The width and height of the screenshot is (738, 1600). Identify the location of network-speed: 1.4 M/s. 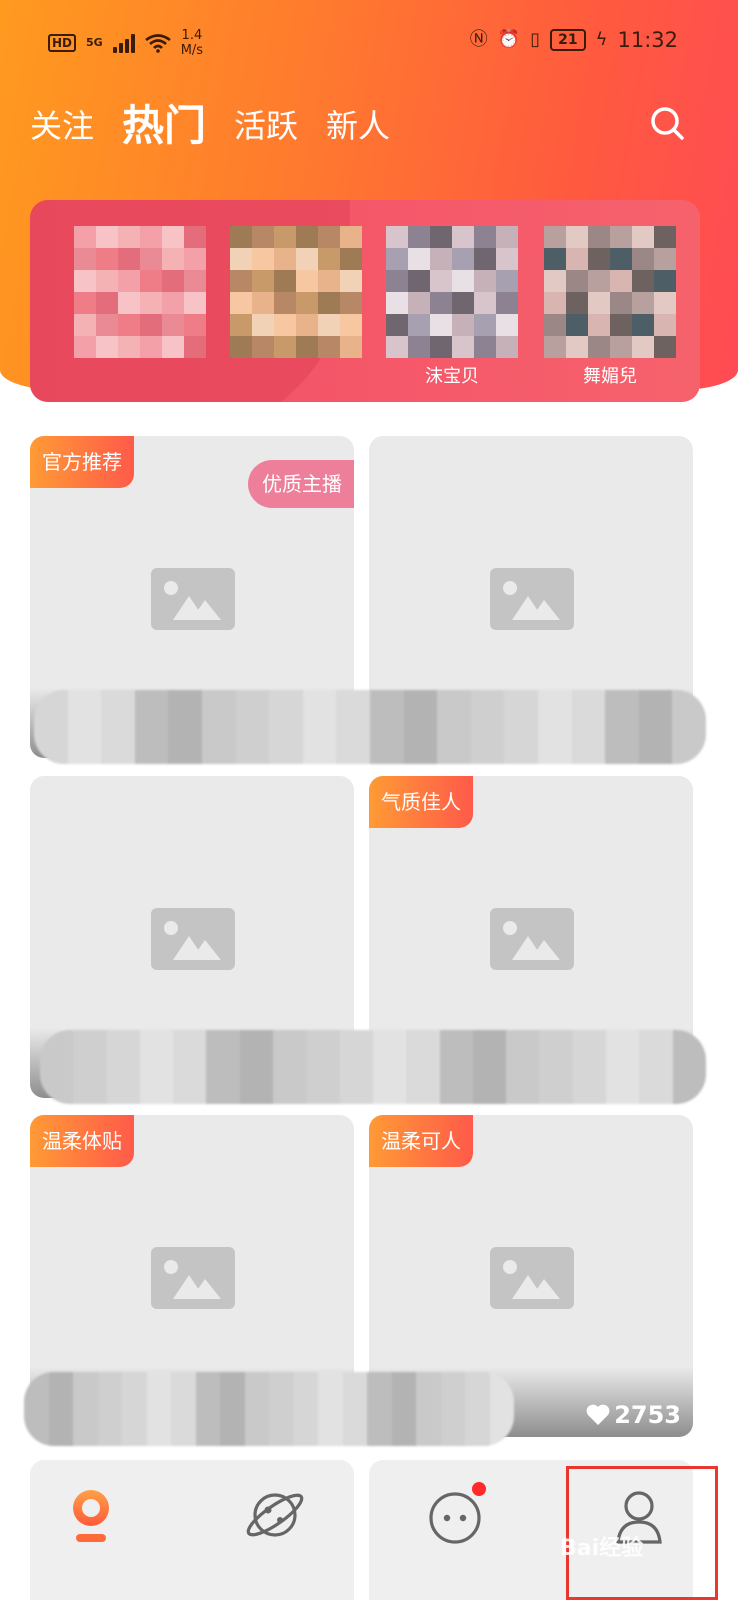
(192, 43).